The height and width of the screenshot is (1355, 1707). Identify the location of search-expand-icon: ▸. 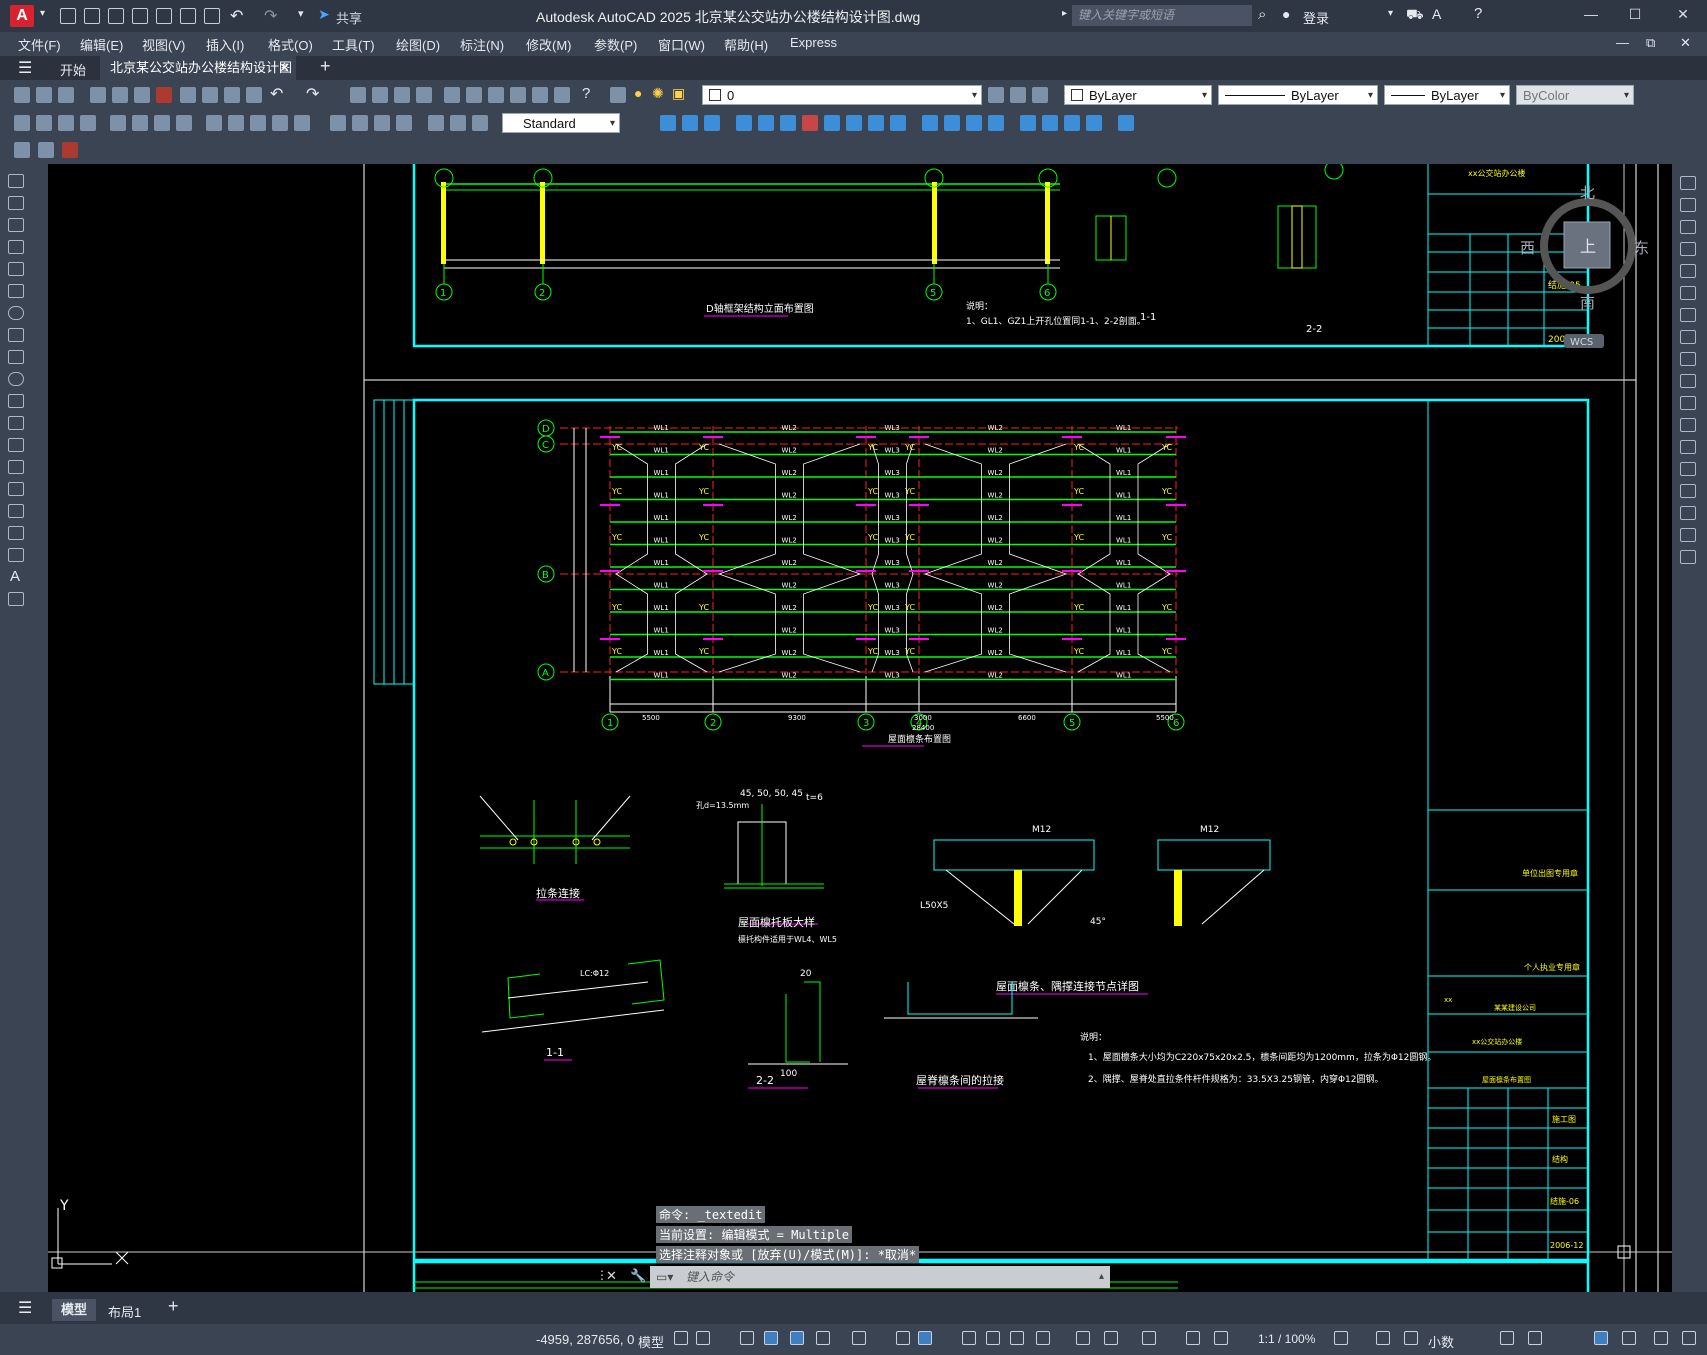
(1064, 13).